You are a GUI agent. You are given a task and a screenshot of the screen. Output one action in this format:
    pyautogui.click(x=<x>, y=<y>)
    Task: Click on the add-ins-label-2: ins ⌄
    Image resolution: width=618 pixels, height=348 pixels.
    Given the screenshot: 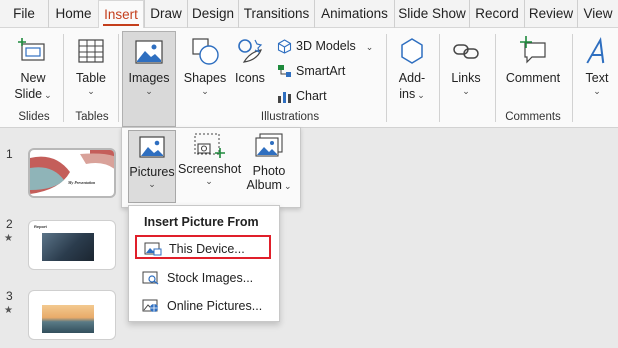 What is the action you would take?
    pyautogui.click(x=412, y=94)
    